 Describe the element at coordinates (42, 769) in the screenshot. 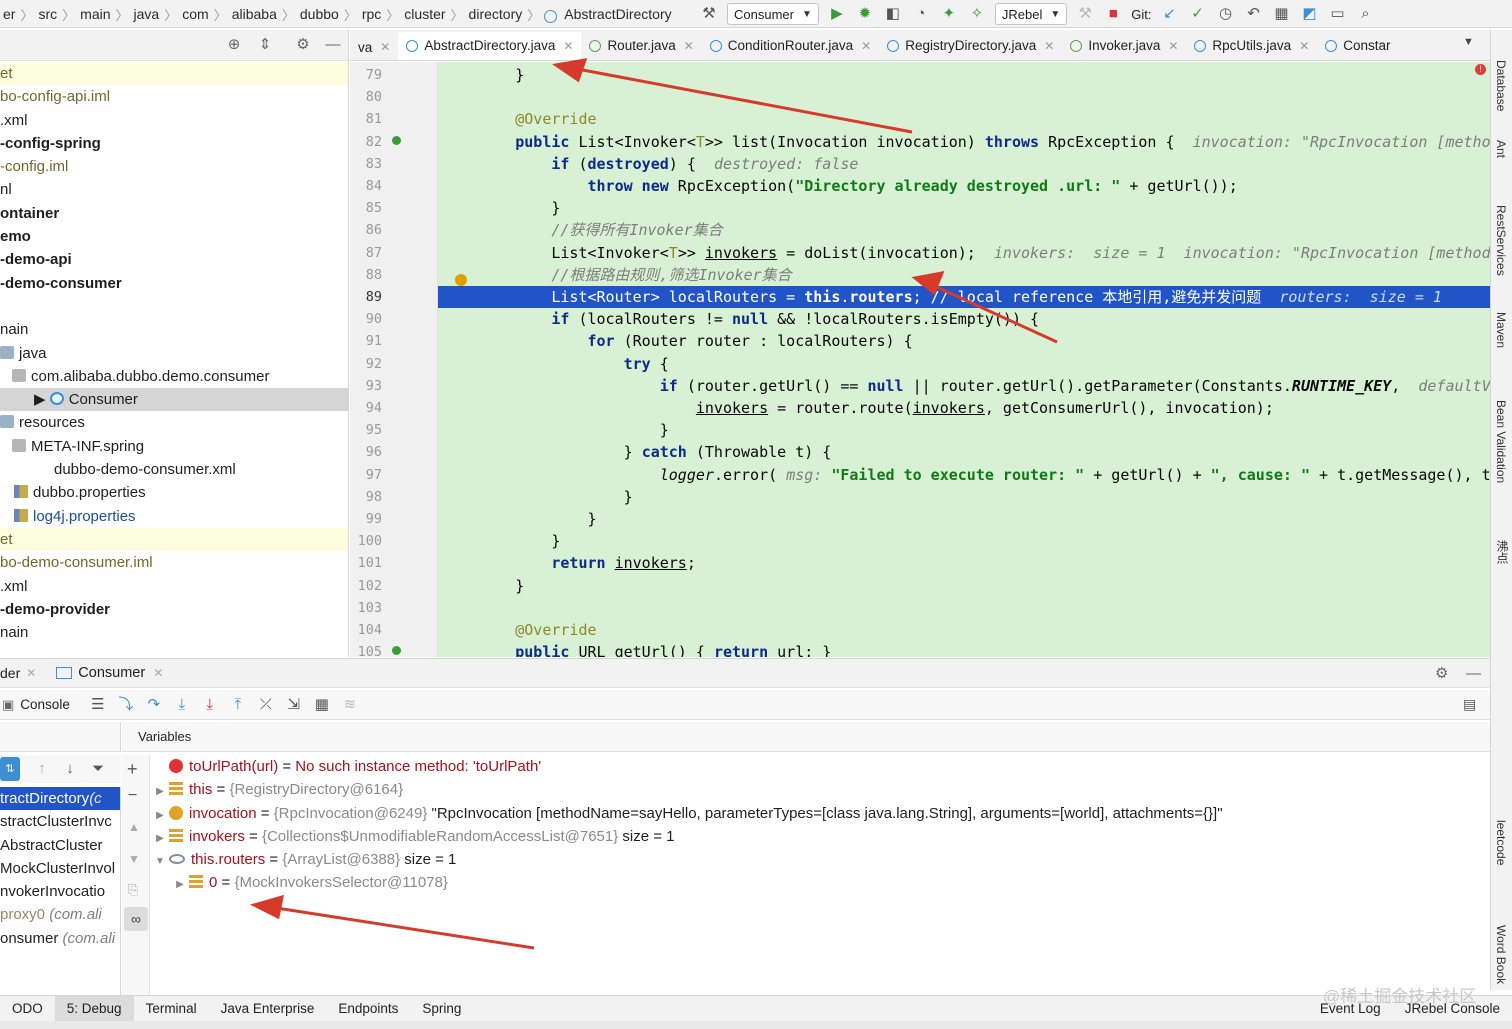

I see `up-arrow-icon: ↑` at that location.